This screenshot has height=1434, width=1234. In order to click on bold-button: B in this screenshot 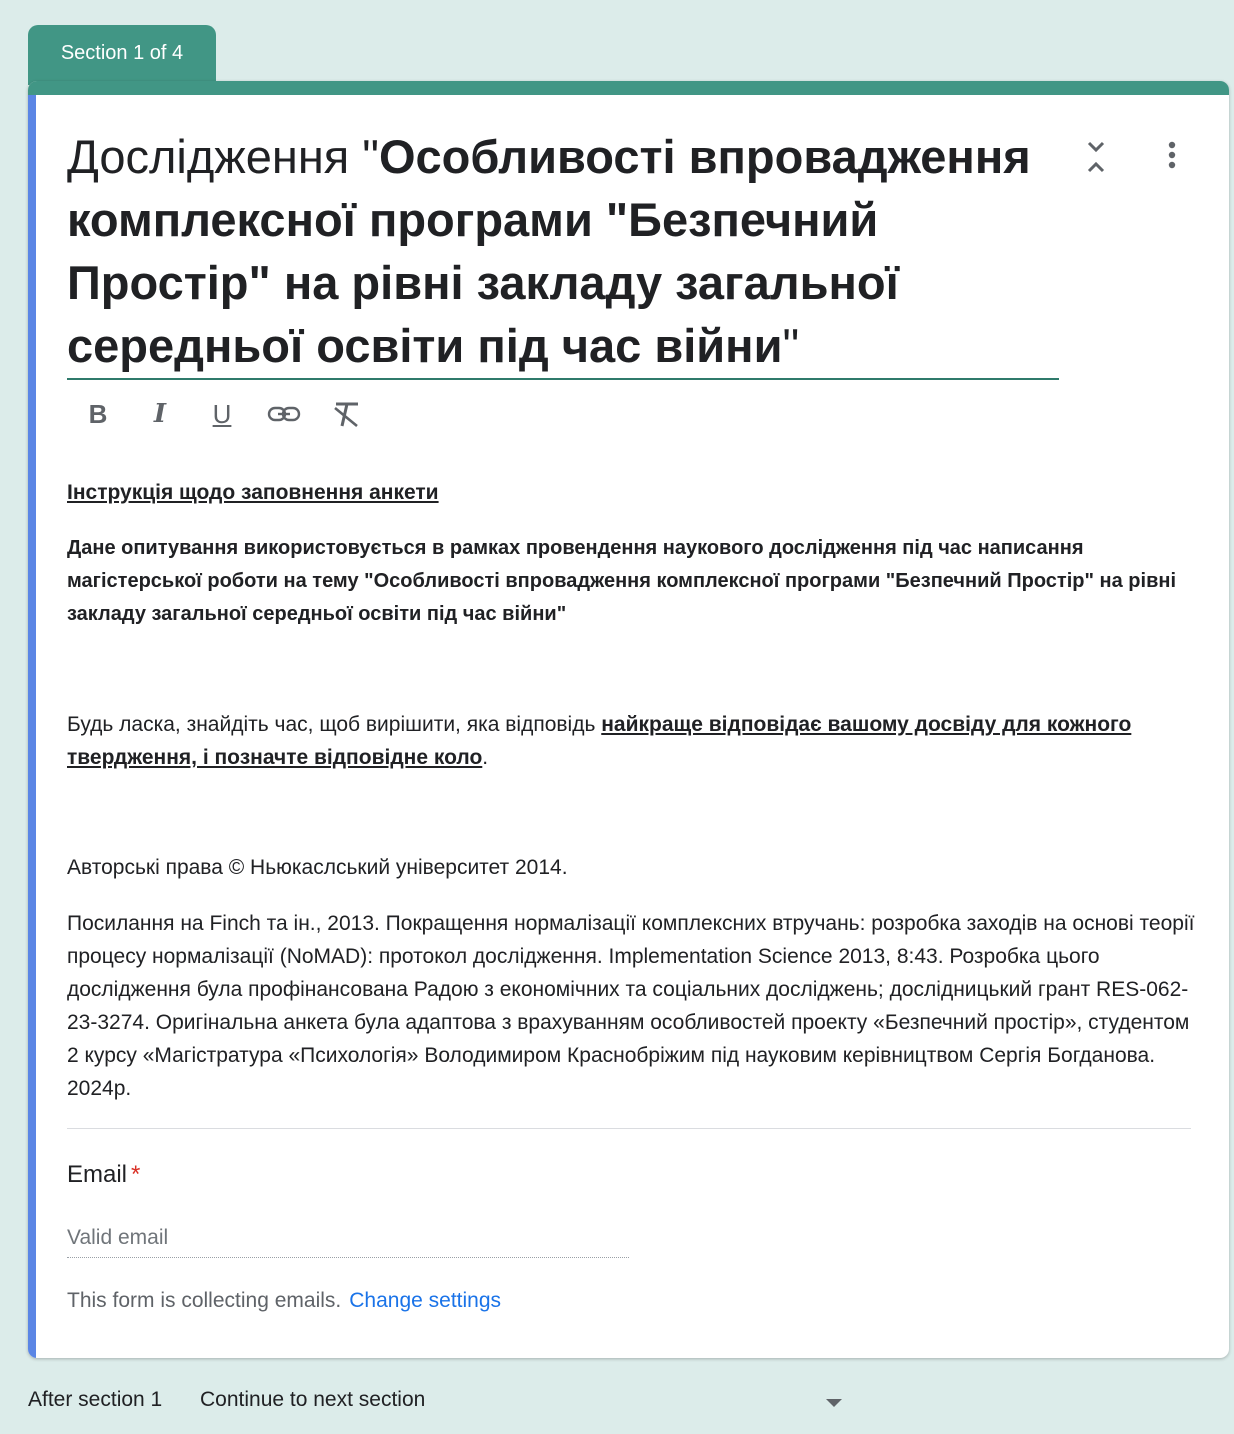, I will do `click(98, 414)`.